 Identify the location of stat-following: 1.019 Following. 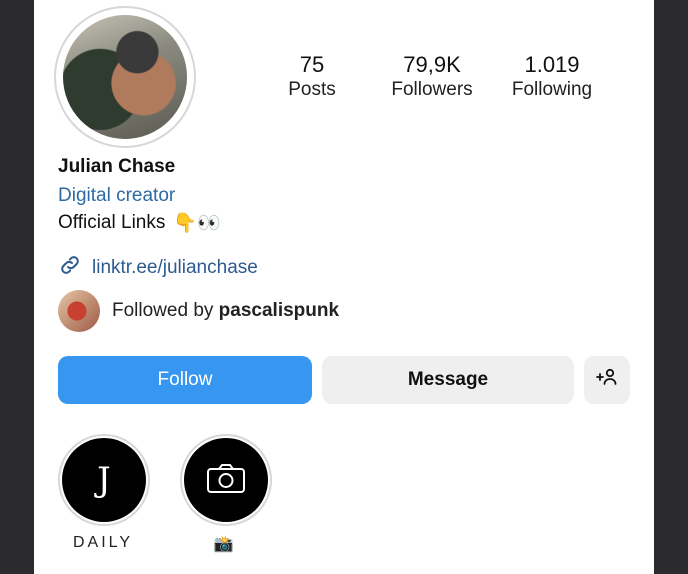
(552, 77).